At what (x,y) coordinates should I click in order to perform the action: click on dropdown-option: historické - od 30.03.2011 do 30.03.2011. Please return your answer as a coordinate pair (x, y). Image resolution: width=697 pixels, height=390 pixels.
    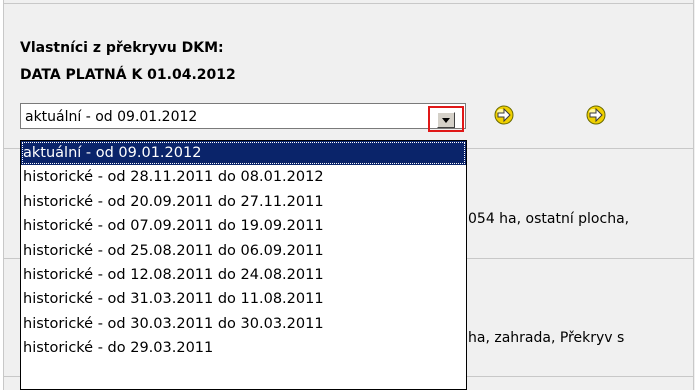
    Looking at the image, I should click on (243, 324).